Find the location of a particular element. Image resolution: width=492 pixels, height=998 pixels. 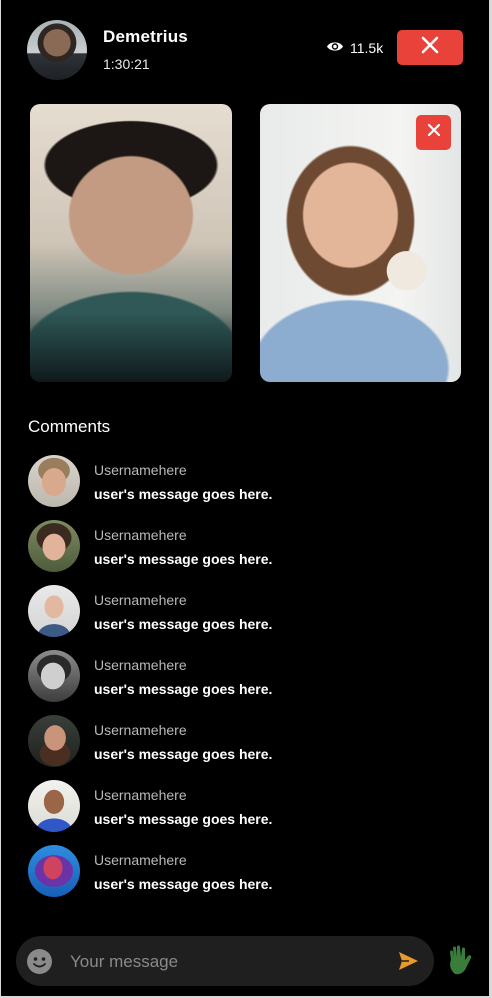

eye-icon is located at coordinates (335, 48).